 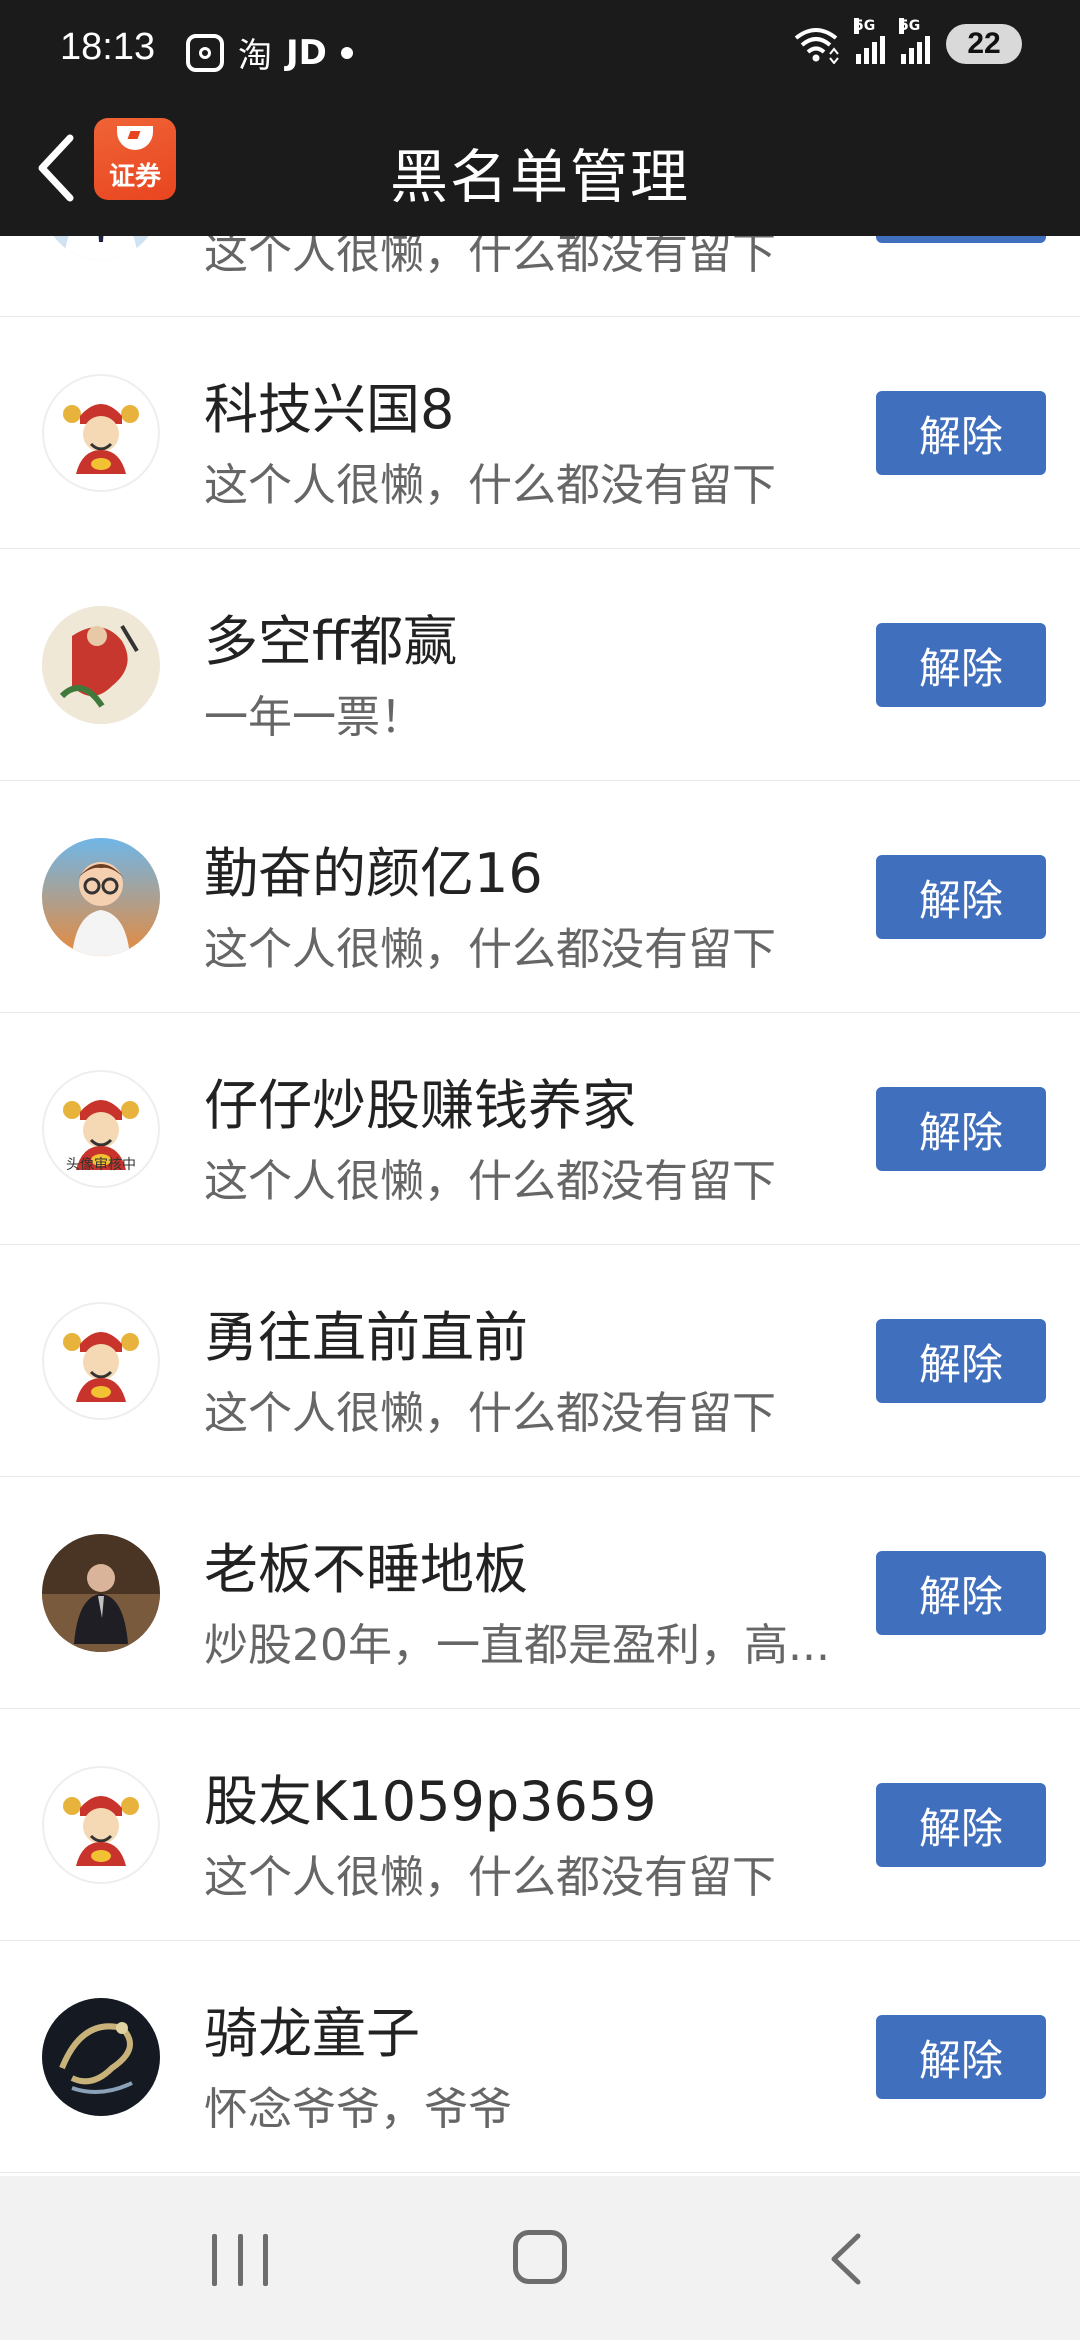 What do you see at coordinates (314, 717) in the screenshot?
I see `user-bio: 一年一票！` at bounding box center [314, 717].